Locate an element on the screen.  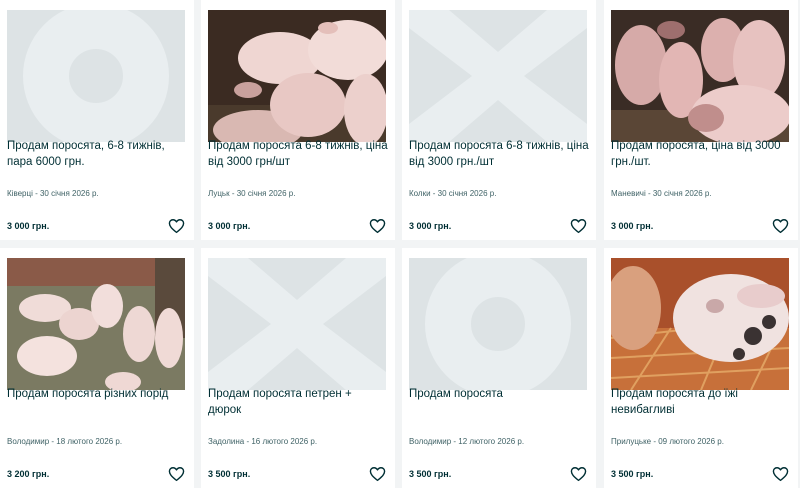
listing-location-date: Прилуцьке - 09 лютого 2026 р. is located at coordinates (667, 441).